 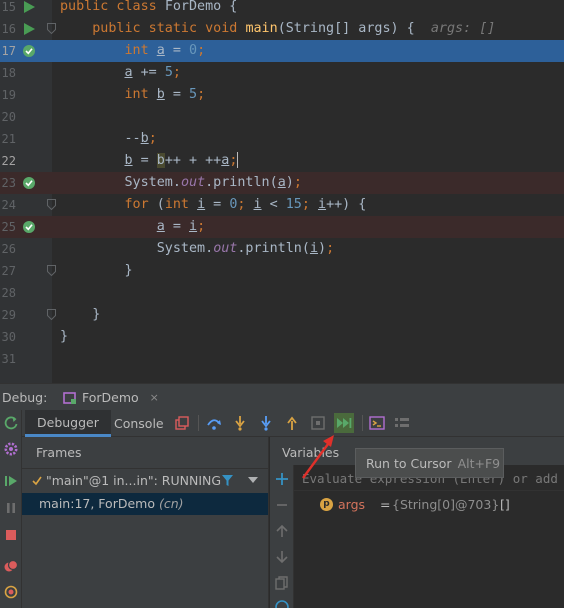 What do you see at coordinates (8, 183) in the screenshot?
I see `line-number: 23` at bounding box center [8, 183].